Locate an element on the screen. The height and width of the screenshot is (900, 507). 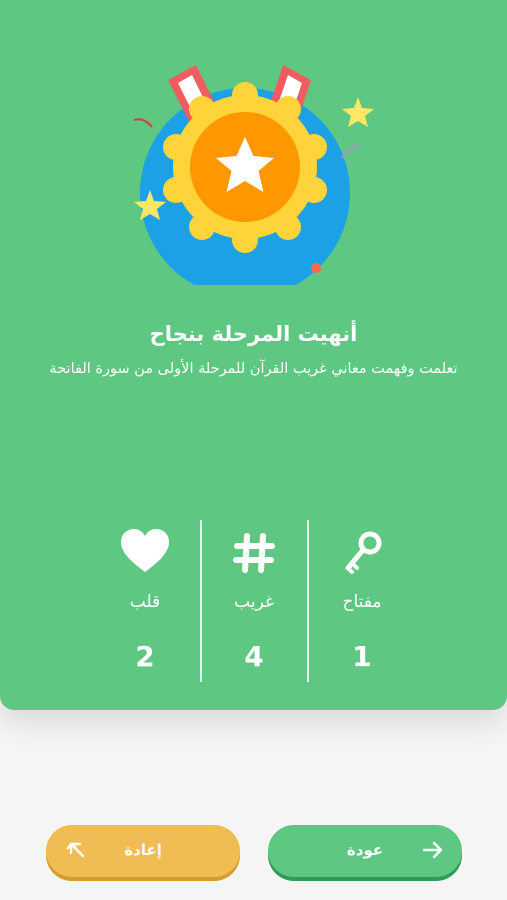
stat-keys: مفتاح 1 is located at coordinates (362, 601).